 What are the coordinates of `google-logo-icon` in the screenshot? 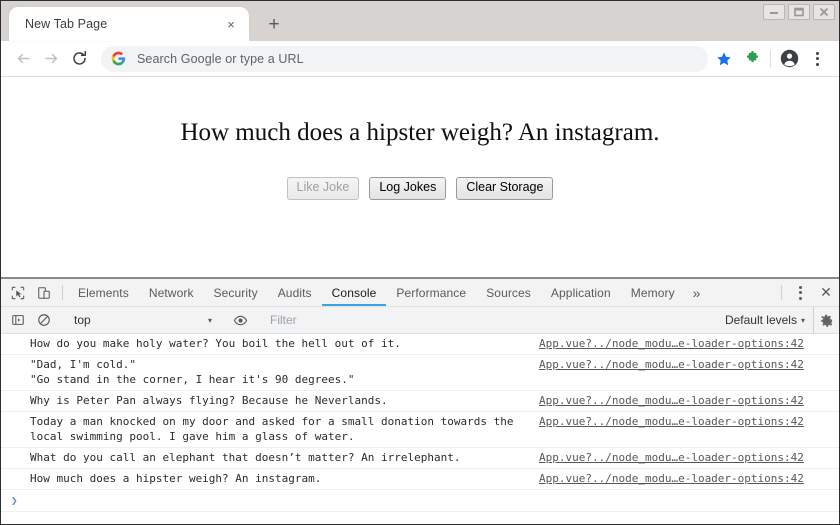 It's located at (118, 58).